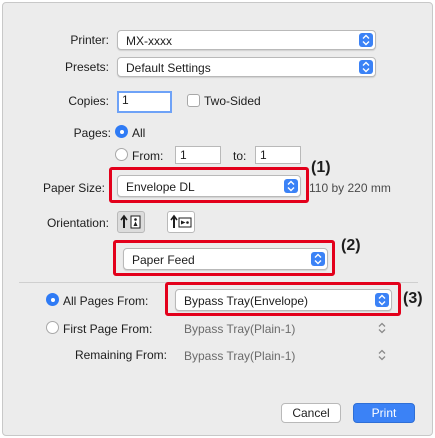 The width and height of the screenshot is (435, 438). I want to click on orientation-label: Orientation:, so click(77, 223).